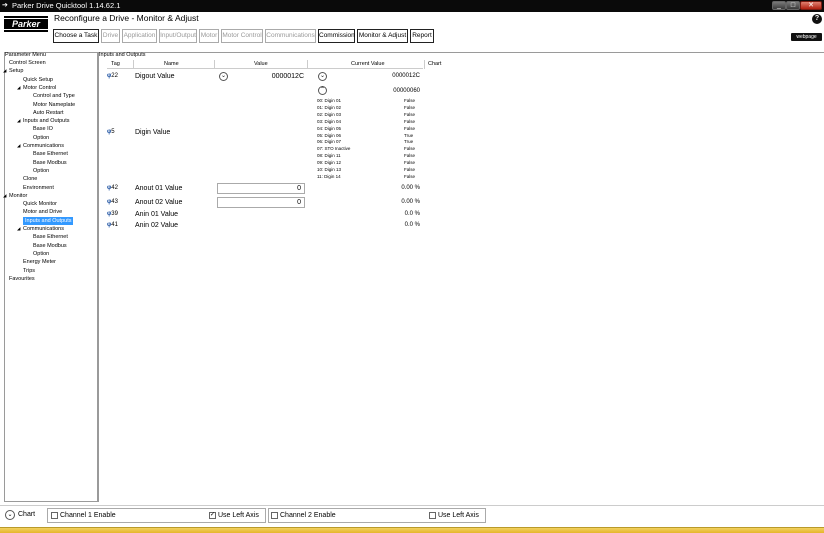  Describe the element at coordinates (779, 5) in the screenshot. I see `minimize-button: _` at that location.